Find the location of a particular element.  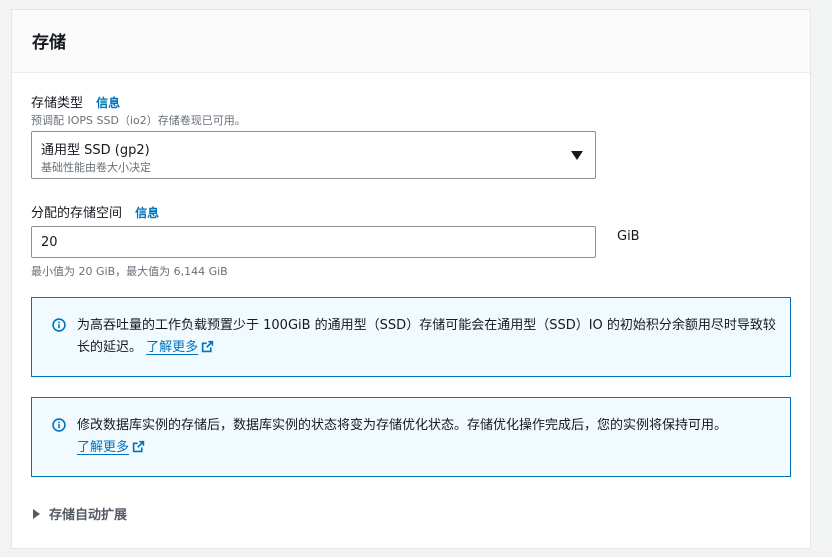

caret-down-icon is located at coordinates (577, 155).